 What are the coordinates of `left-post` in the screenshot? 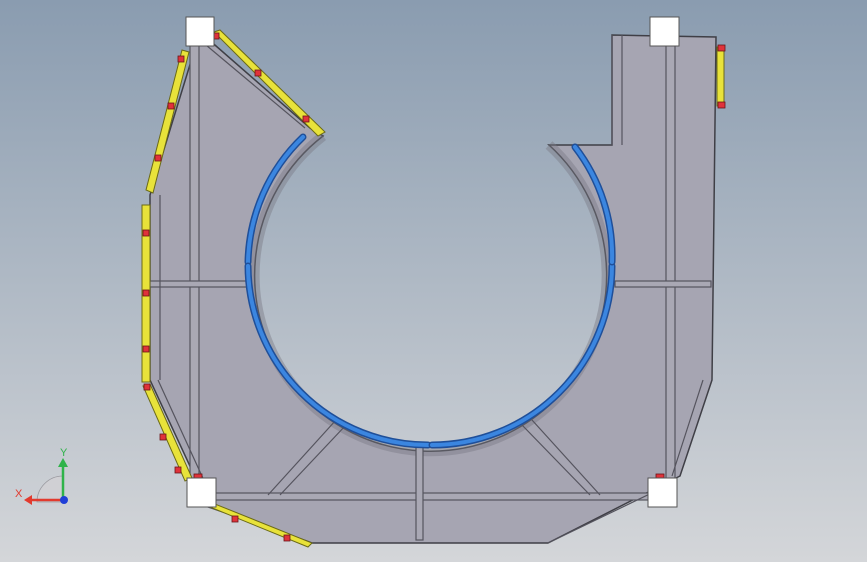 It's located at (194, 270).